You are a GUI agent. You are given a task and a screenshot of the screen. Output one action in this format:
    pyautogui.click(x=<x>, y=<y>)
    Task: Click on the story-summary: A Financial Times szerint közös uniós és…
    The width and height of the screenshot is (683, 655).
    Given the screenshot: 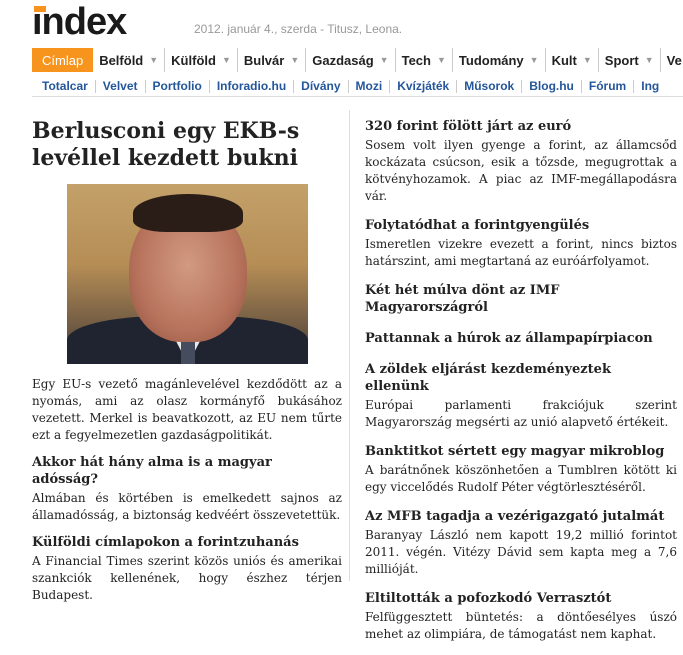 What is the action you would take?
    pyautogui.click(x=187, y=578)
    